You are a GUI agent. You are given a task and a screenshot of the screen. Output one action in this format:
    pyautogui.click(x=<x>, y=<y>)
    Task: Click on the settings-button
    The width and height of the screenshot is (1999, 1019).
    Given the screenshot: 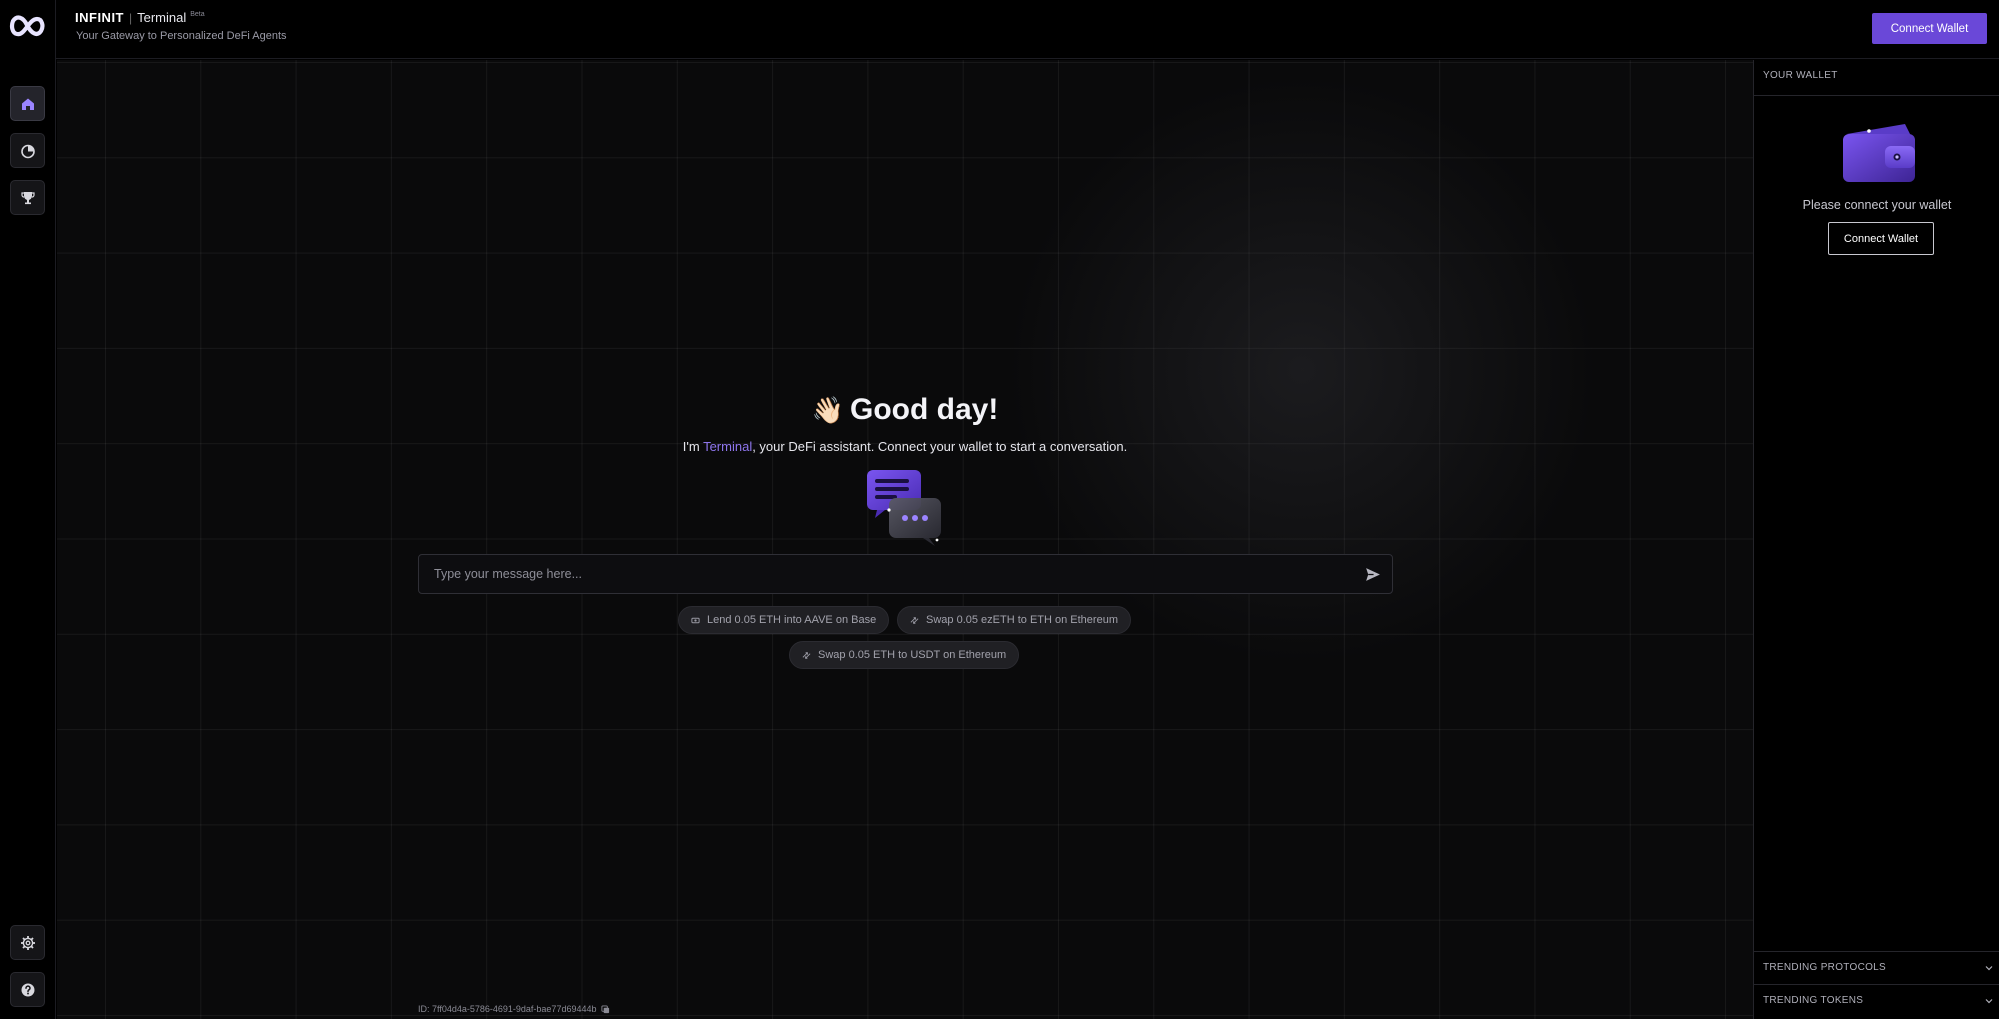 What is the action you would take?
    pyautogui.click(x=27, y=942)
    